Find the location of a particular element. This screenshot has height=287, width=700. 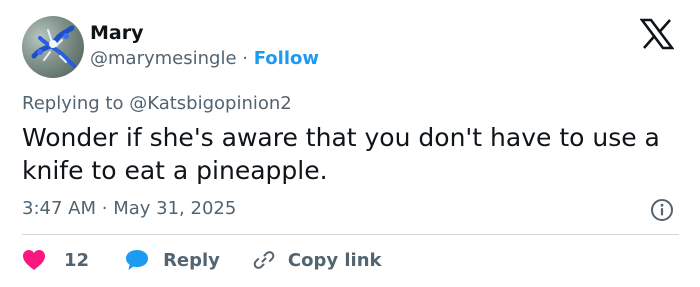

tweet-time: 3:47 AM is located at coordinates (59, 208).